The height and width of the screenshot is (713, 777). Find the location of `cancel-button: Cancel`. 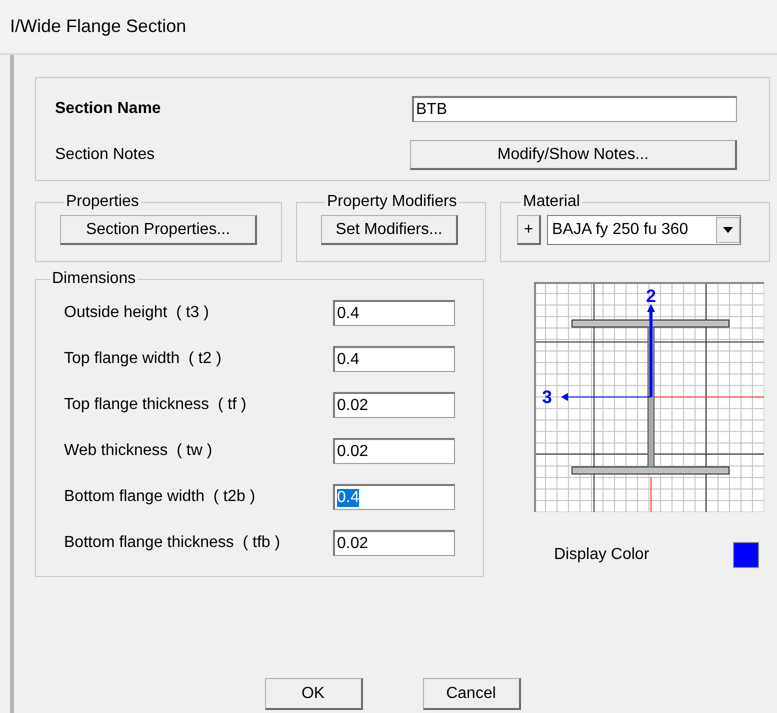

cancel-button: Cancel is located at coordinates (471, 694).